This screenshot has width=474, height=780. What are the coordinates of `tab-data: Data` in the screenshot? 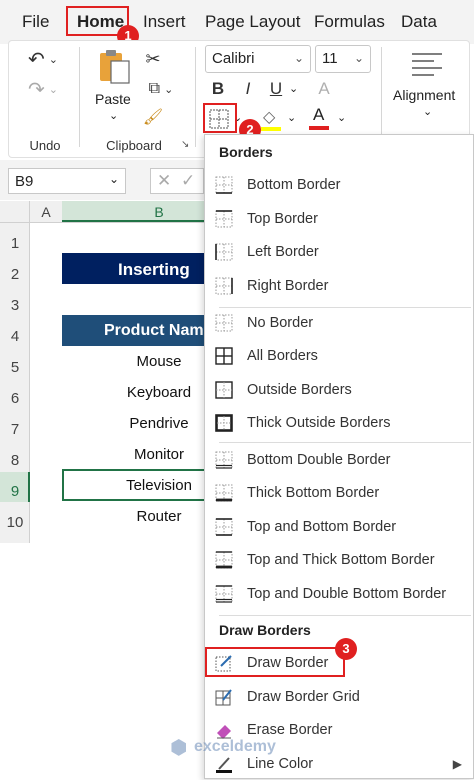 It's located at (419, 22).